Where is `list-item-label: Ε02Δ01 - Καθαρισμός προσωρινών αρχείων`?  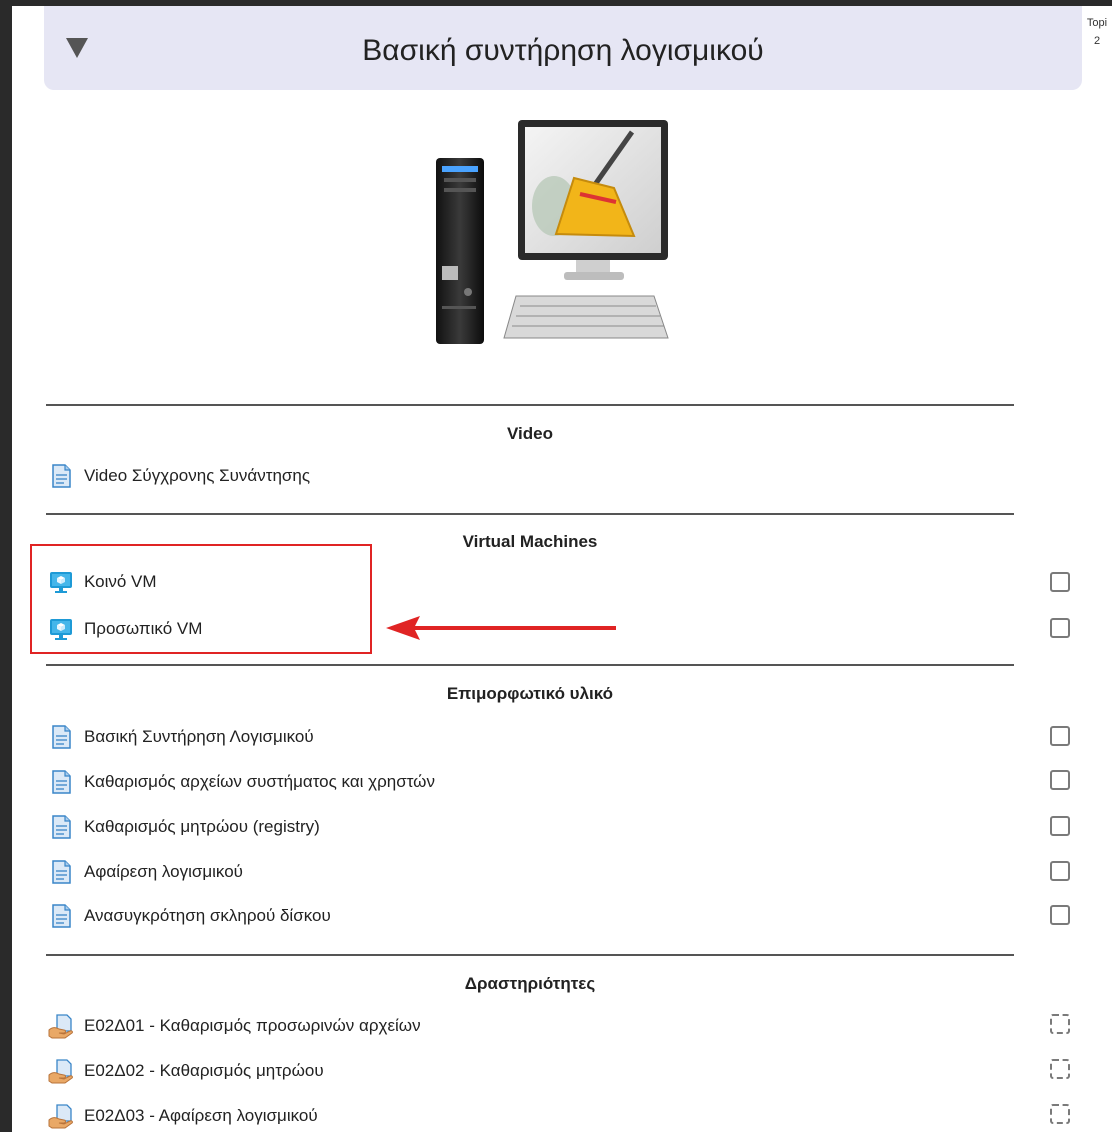
list-item-label: Ε02Δ01 - Καθαρισμός προσωρινών αρχείων is located at coordinates (252, 1026).